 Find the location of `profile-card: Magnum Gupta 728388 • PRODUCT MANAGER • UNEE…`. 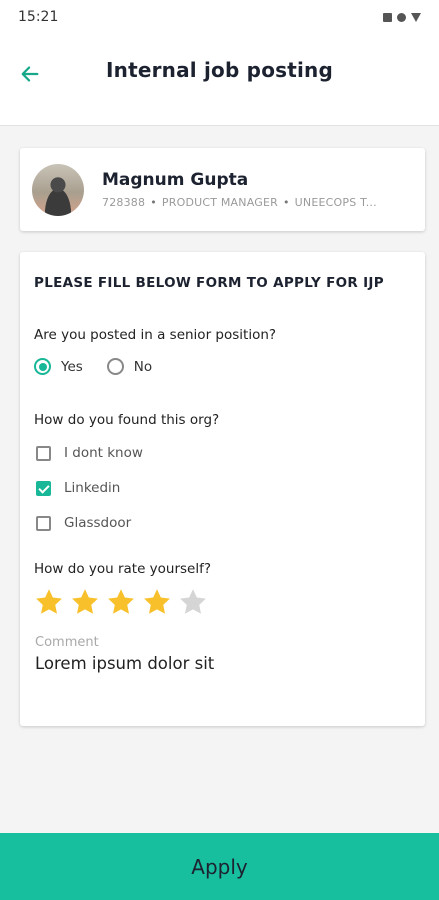

profile-card: Magnum Gupta 728388 • PRODUCT MANAGER • UNEE… is located at coordinates (222, 189).